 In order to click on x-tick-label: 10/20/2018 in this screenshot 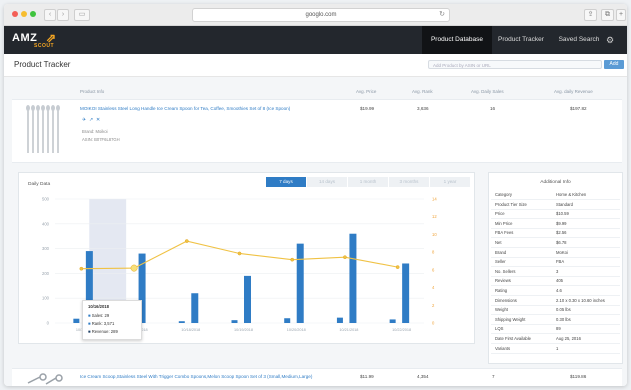, I will do `click(296, 330)`.